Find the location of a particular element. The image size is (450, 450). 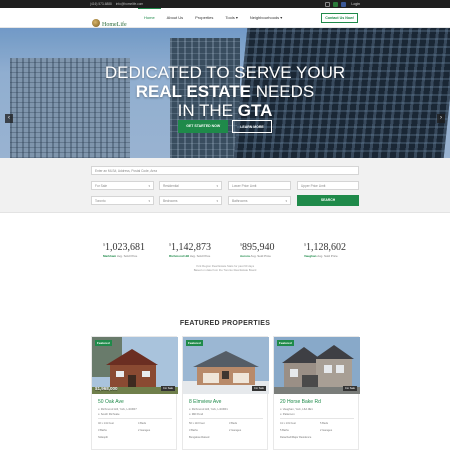

stat-value: 1,128,602 is located at coordinates (326, 247).